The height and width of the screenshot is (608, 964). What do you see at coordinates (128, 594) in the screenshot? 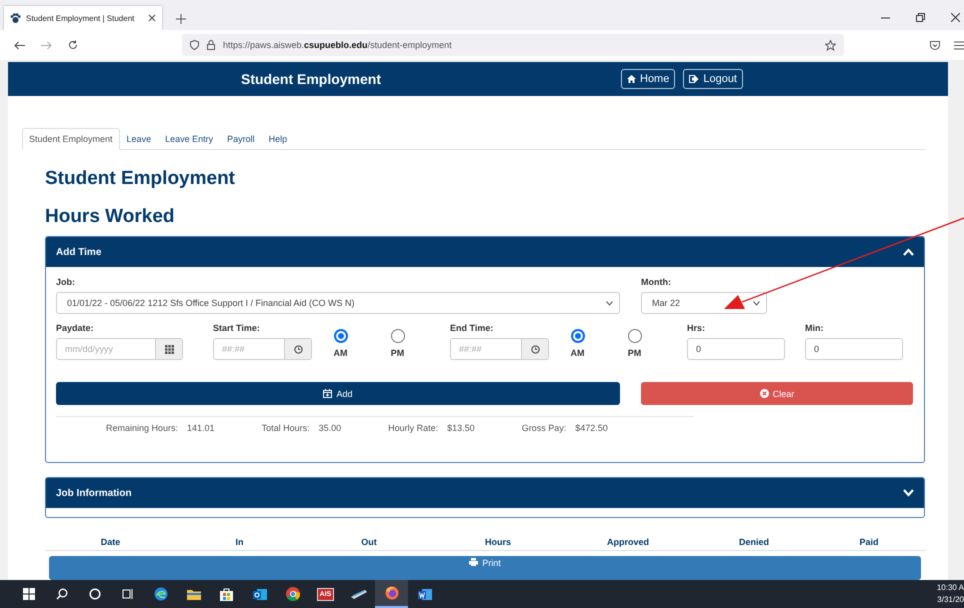
I see `task-view-icon` at bounding box center [128, 594].